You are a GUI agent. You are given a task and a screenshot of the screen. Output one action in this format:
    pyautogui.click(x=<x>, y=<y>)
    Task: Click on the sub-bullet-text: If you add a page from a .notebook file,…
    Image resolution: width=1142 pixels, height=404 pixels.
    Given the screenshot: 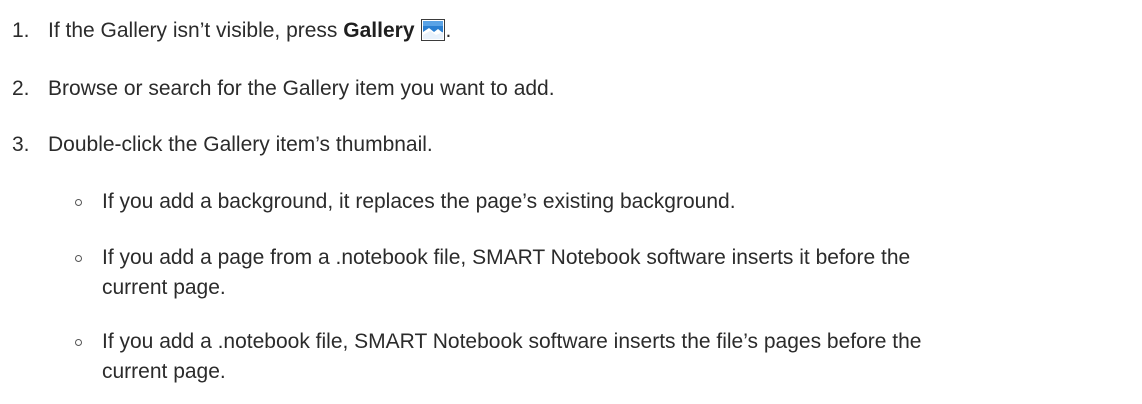 What is the action you would take?
    pyautogui.click(x=612, y=273)
    